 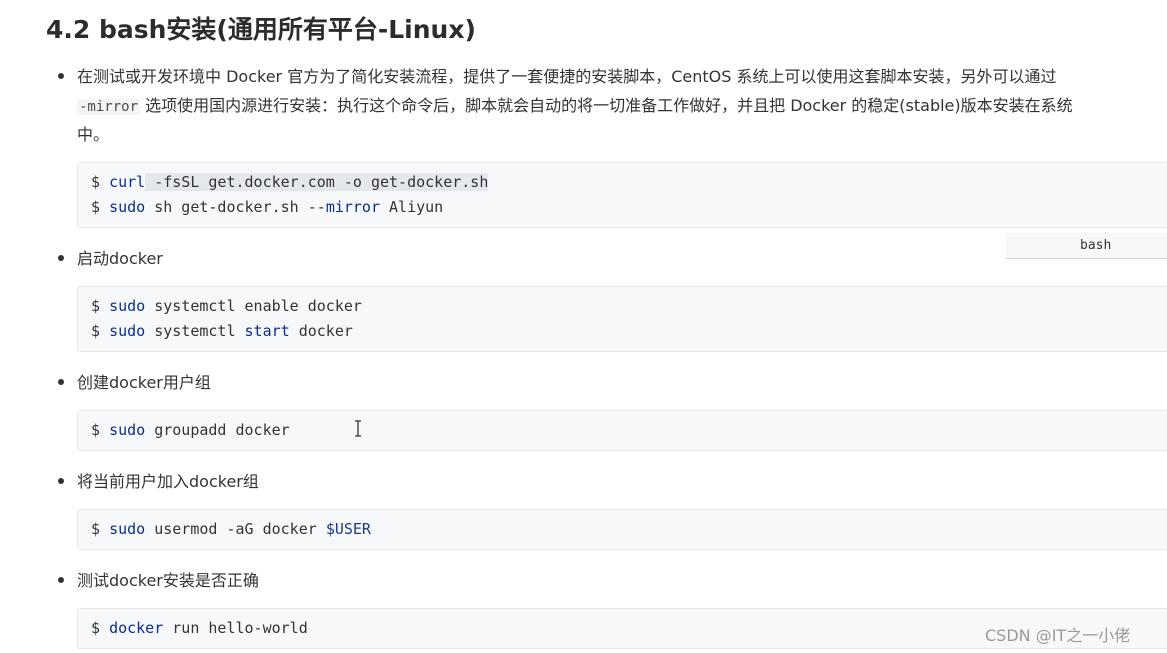 I want to click on code-args-selected: -fsSL get.docker.com -o get-docker.sh, so click(x=317, y=182).